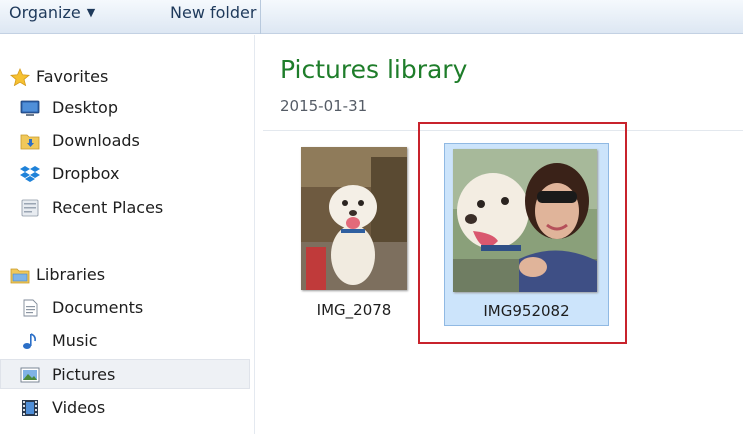  I want to click on library-subtitle: 2015-01-31, so click(324, 106).